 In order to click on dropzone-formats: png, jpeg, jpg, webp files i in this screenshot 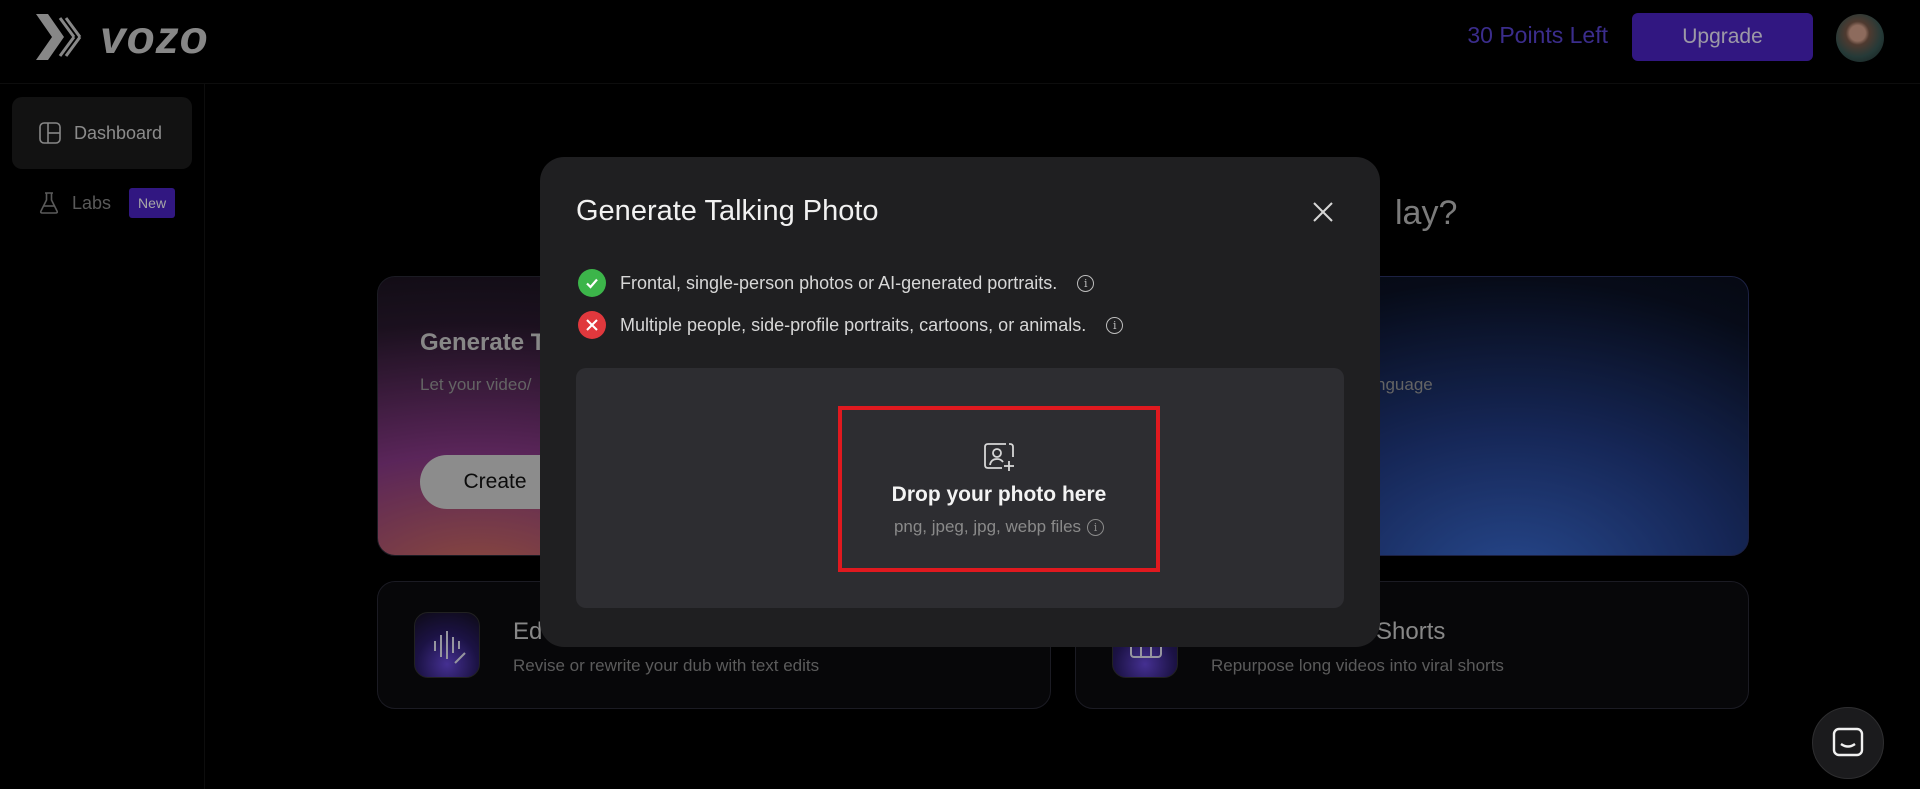, I will do `click(999, 527)`.